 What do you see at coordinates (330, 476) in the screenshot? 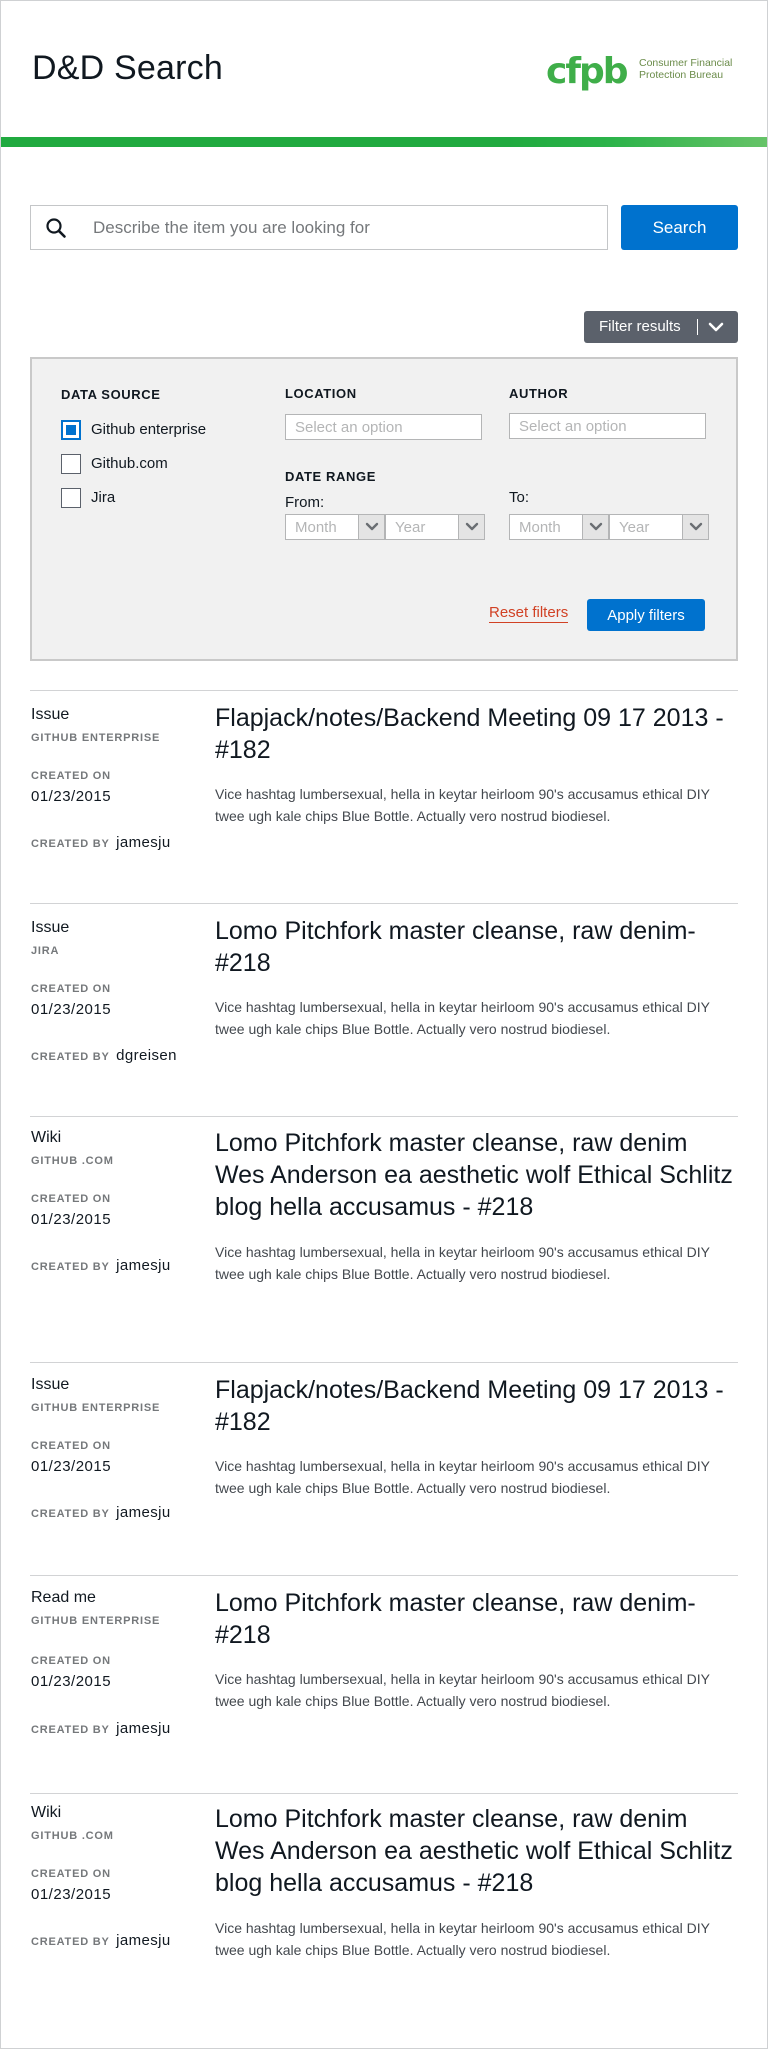
I see `date-range-heading: DATE RANGE` at bounding box center [330, 476].